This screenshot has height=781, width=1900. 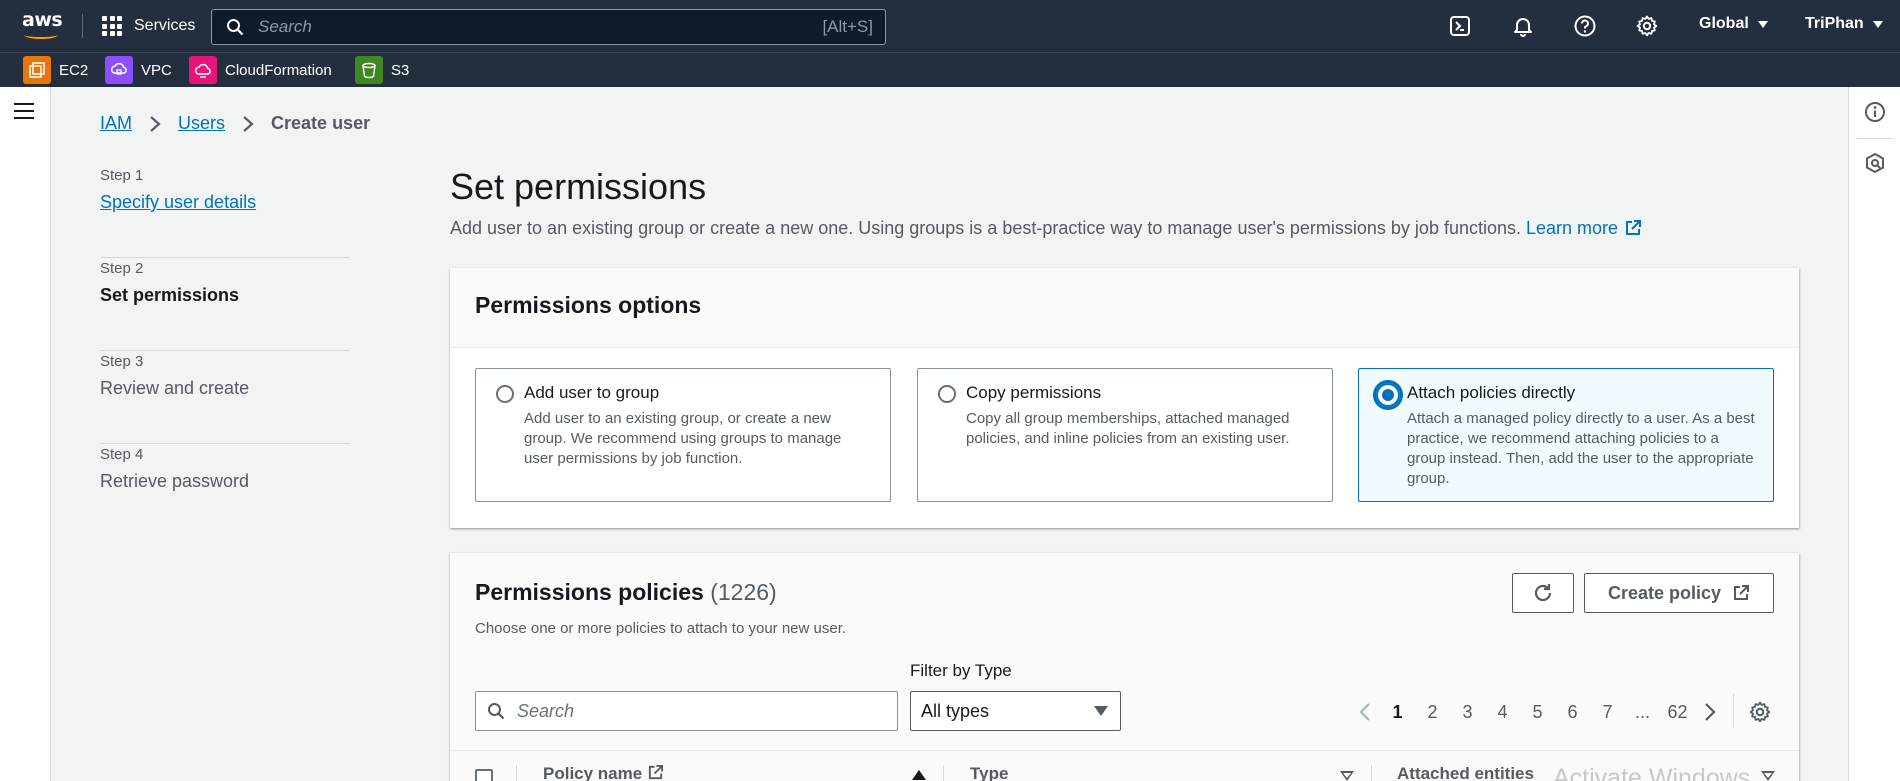 What do you see at coordinates (1875, 112) in the screenshot?
I see `info-icon` at bounding box center [1875, 112].